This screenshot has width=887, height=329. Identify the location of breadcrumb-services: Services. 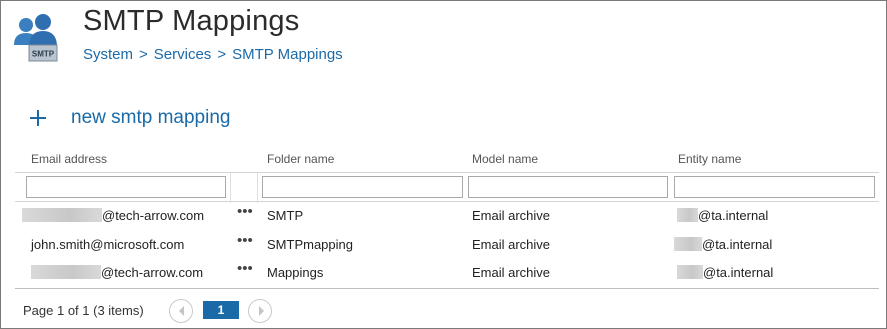
(183, 54).